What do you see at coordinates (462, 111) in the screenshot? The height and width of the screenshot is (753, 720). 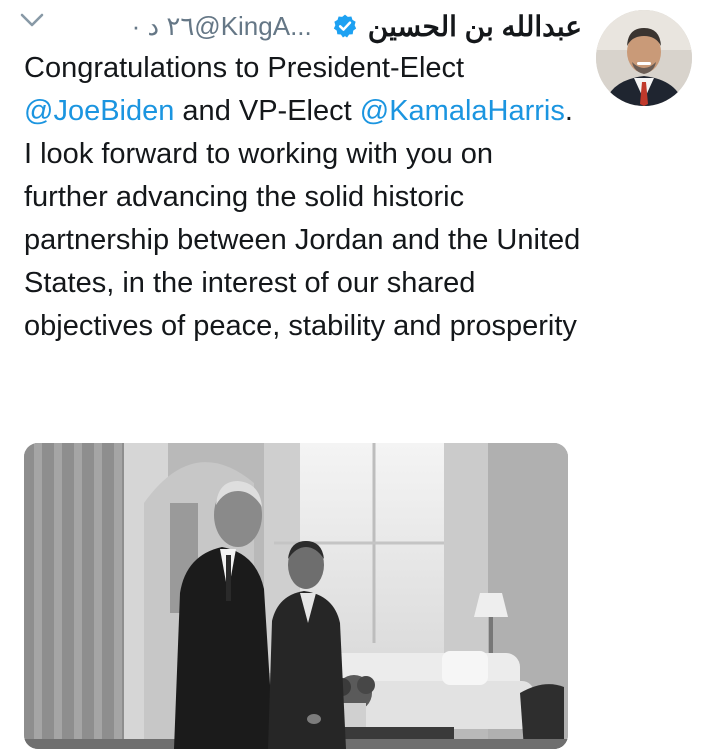 I see `mention-kamalaharris: @KamalaHarris` at bounding box center [462, 111].